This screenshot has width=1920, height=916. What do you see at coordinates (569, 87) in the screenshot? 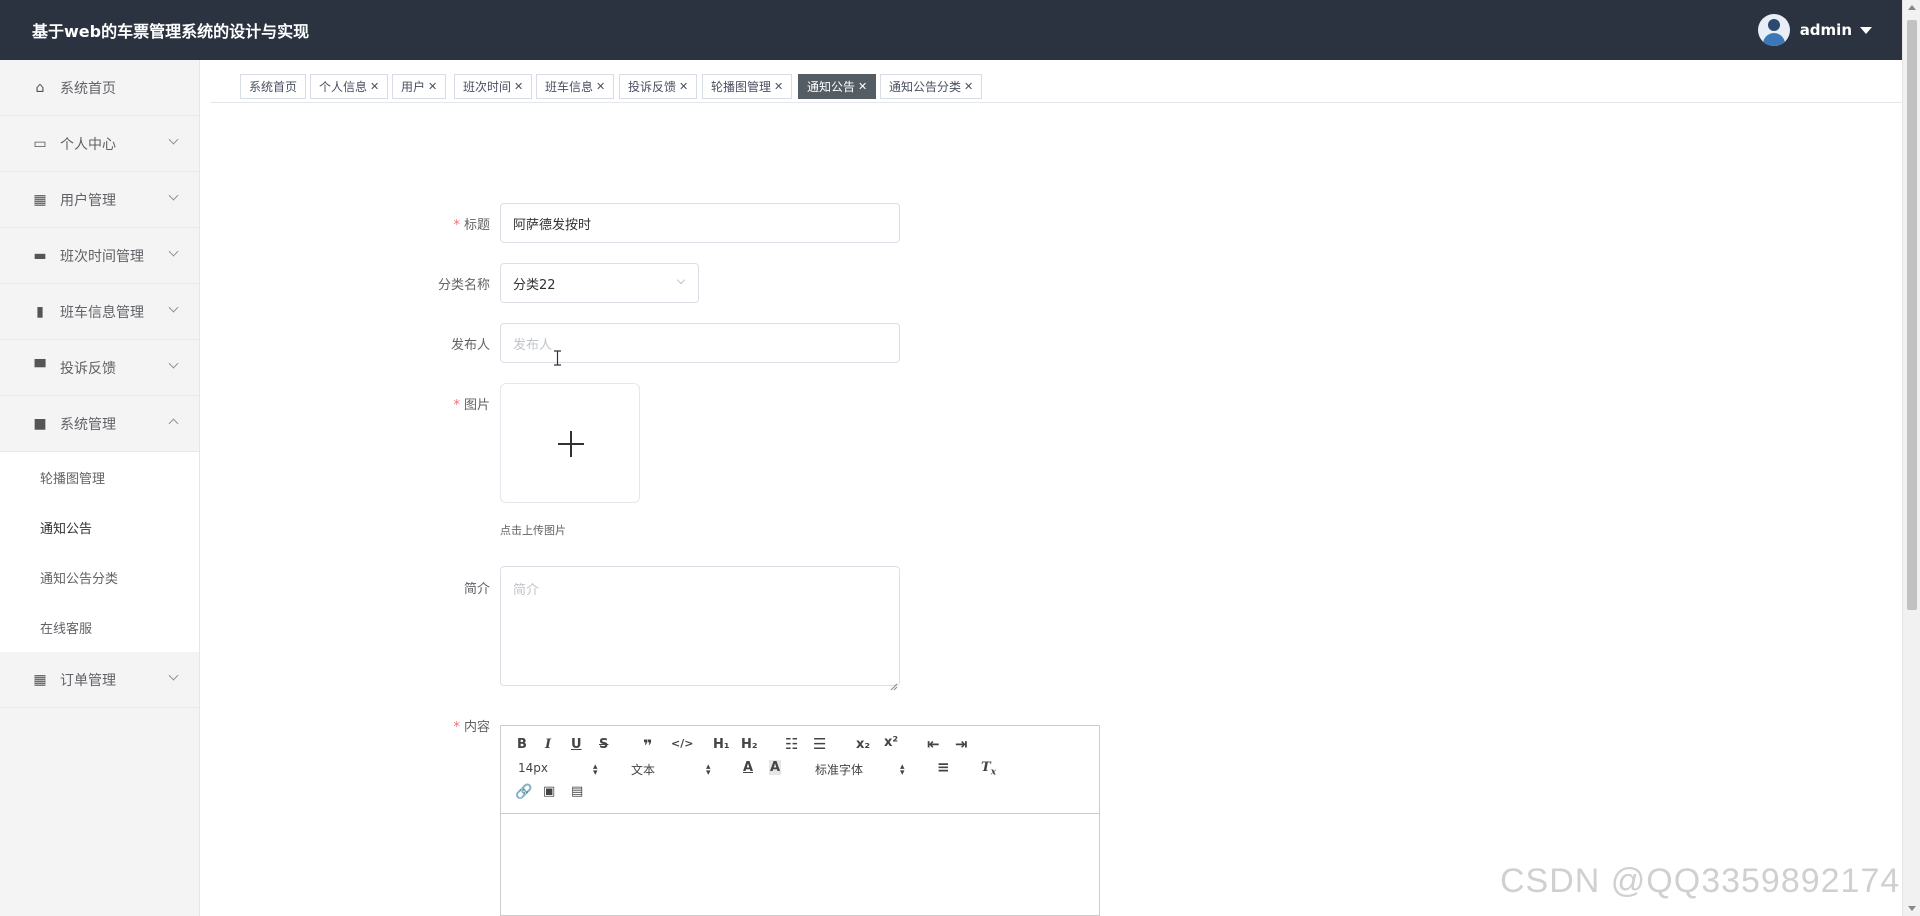
I see `tab-label: 班车信息` at bounding box center [569, 87].